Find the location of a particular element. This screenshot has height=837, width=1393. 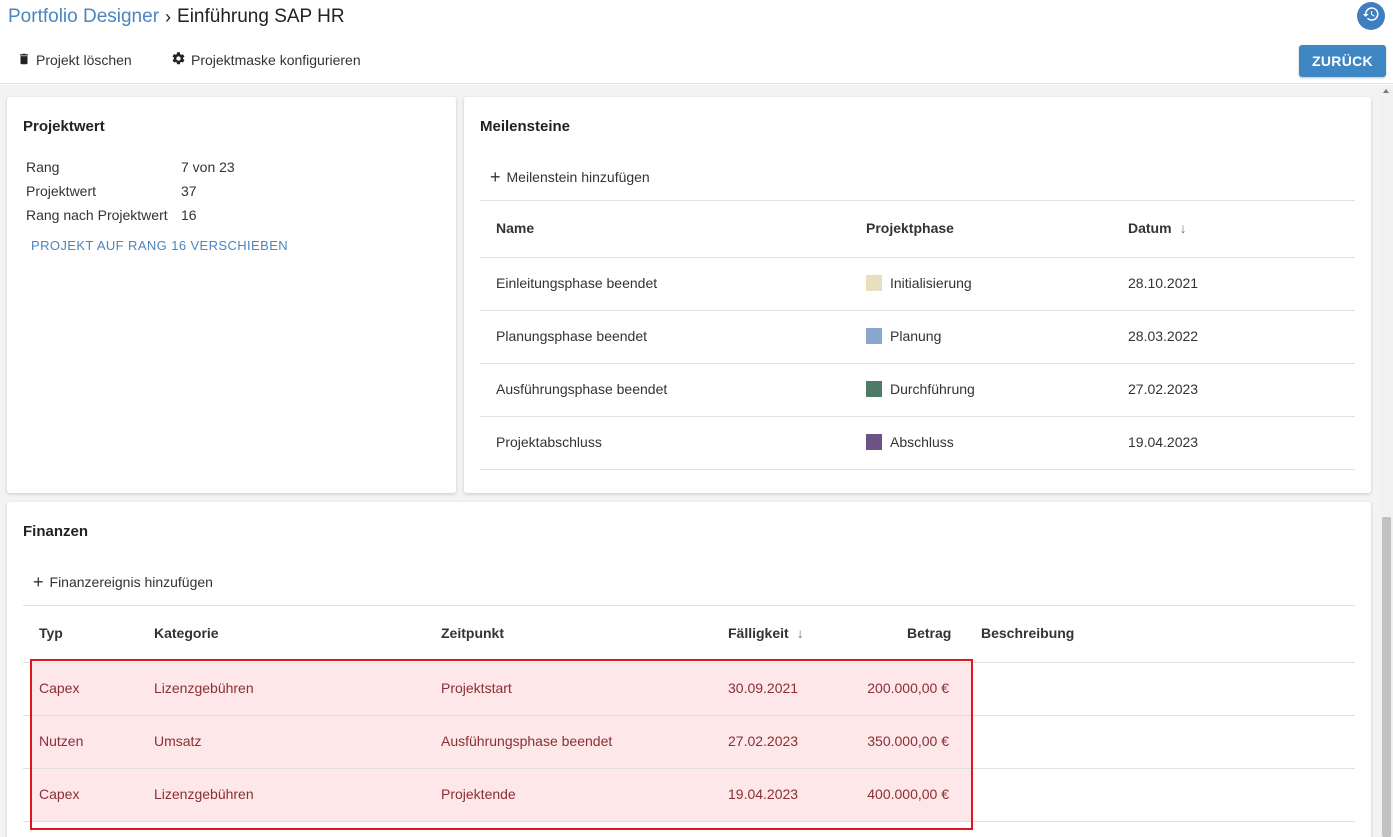

add-finance-event-label: Finanzereignis hinzufügen is located at coordinates (131, 582).